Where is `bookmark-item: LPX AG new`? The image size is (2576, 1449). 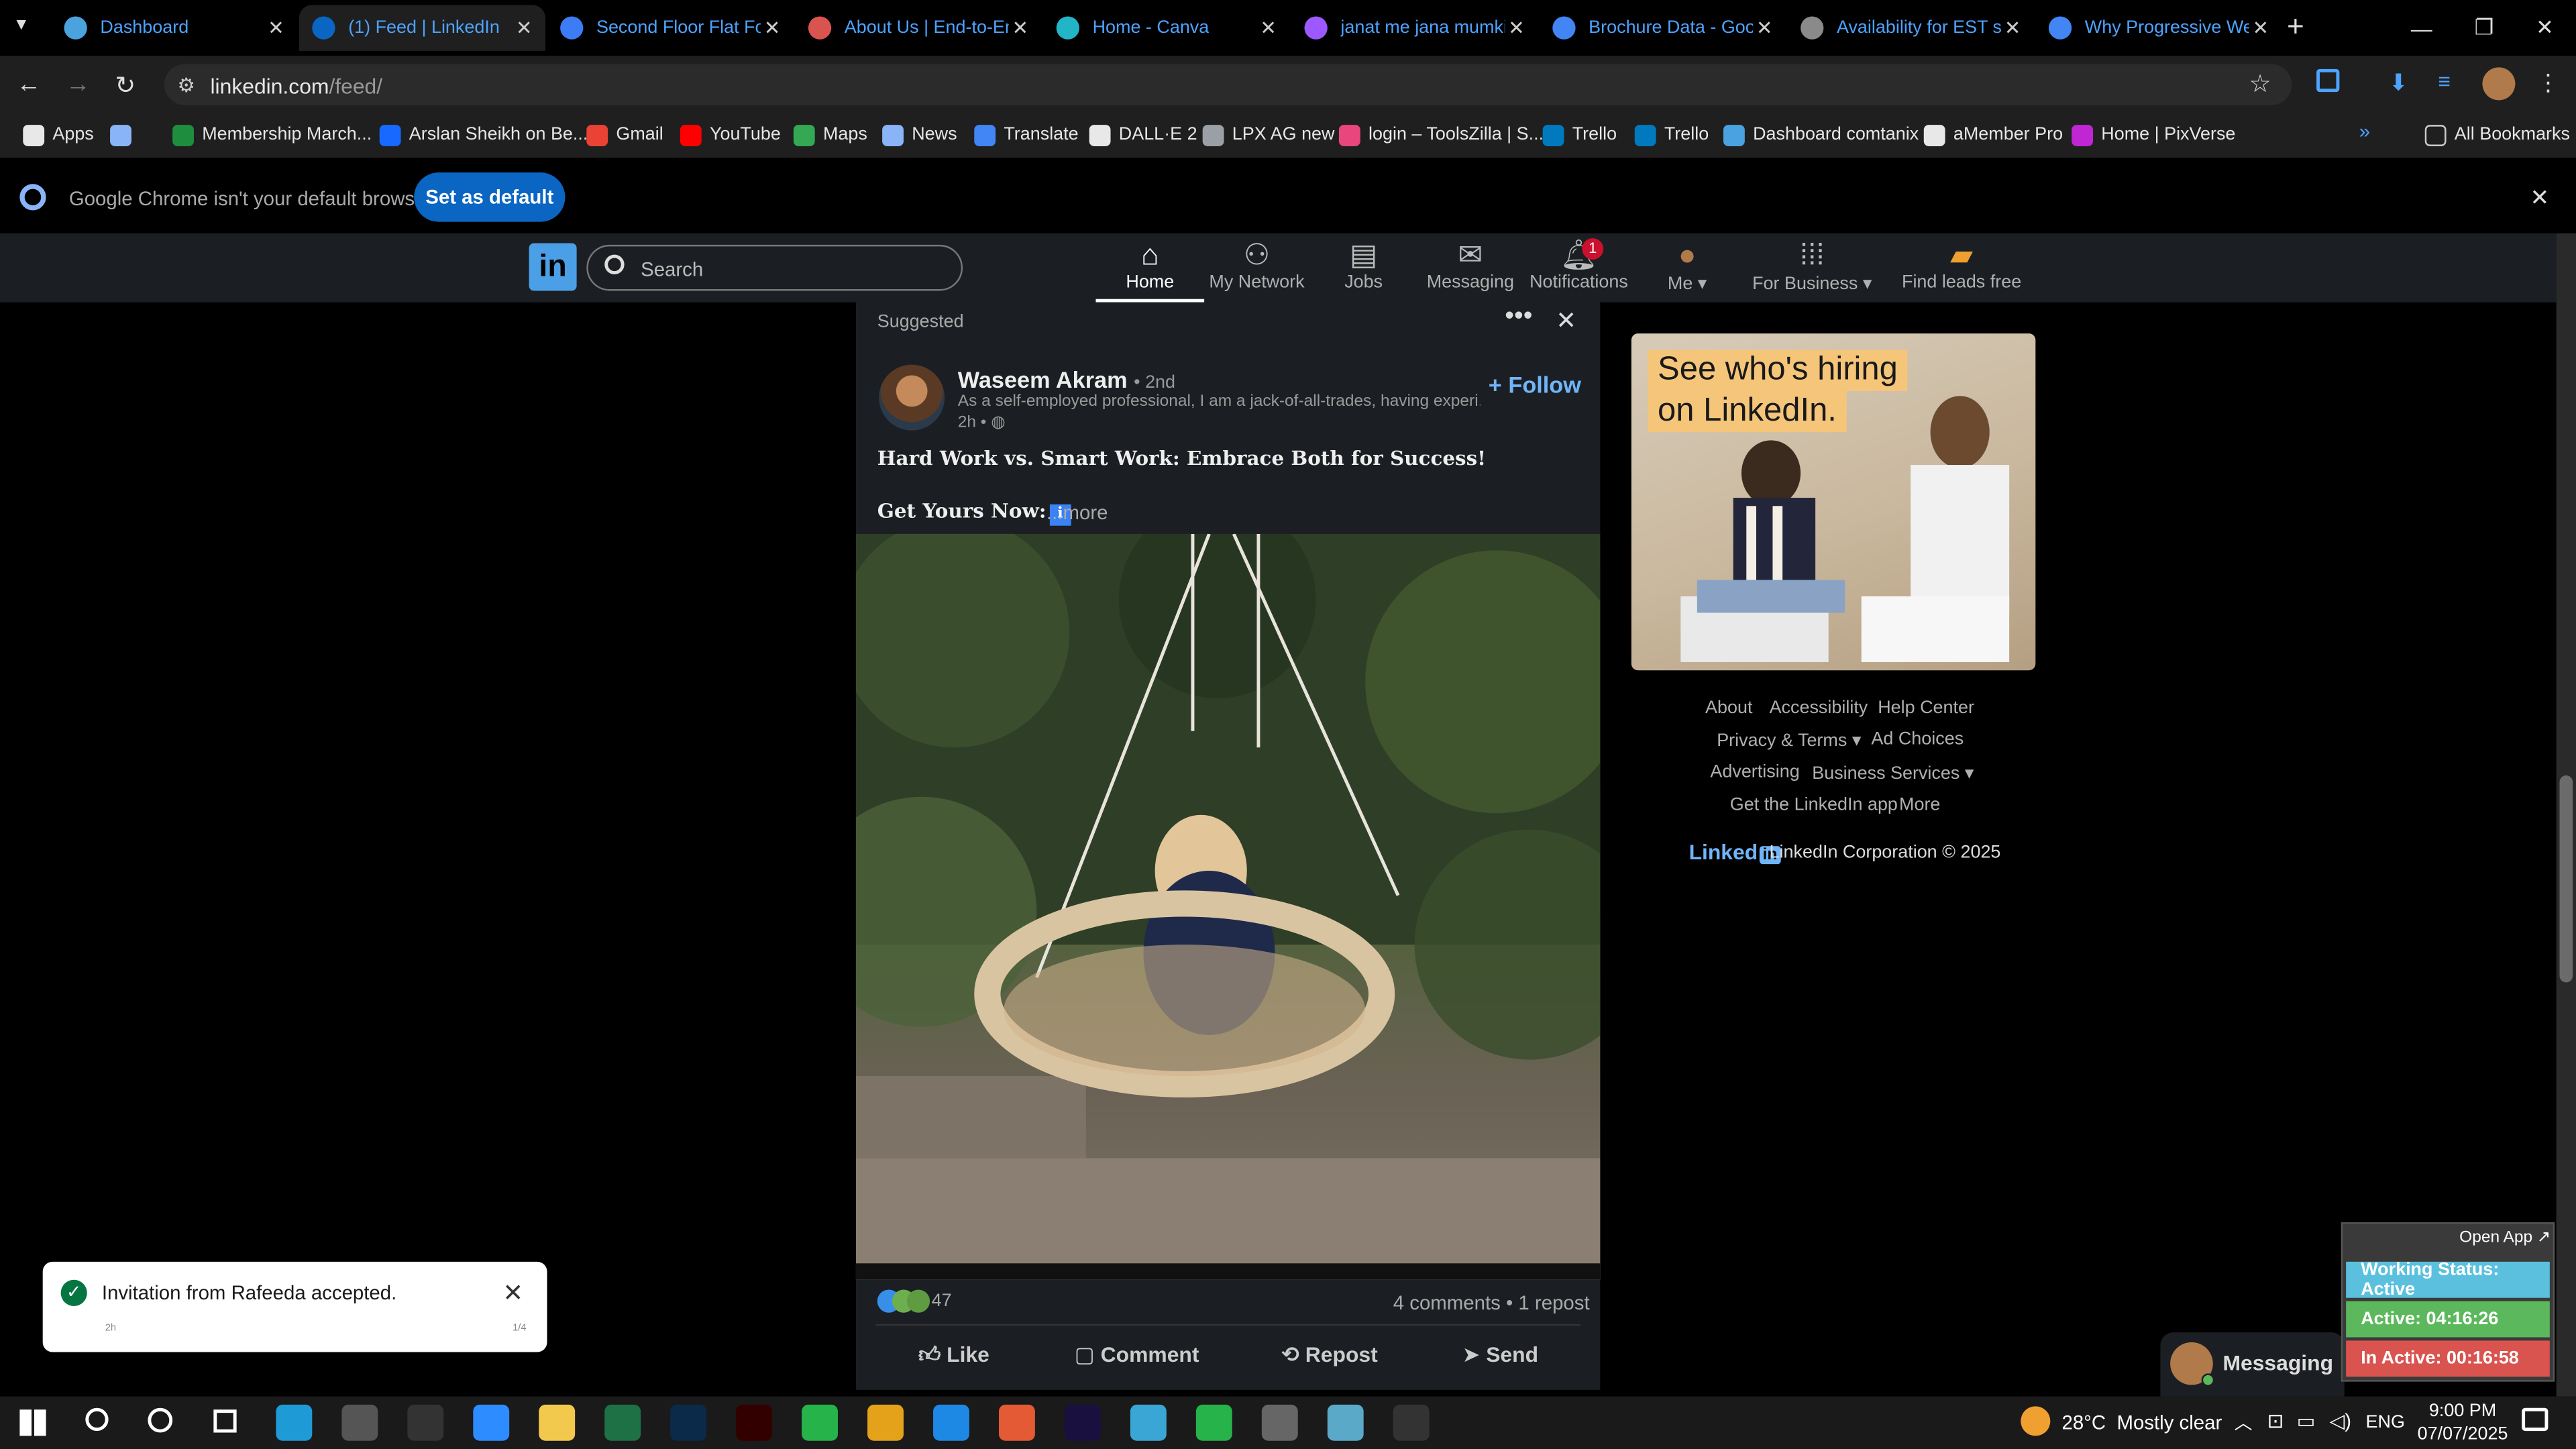
bookmark-item: LPX AG new is located at coordinates (1268, 134).